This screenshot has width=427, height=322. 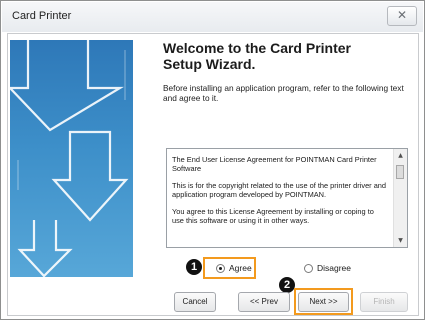 I want to click on window-title: Card Printer, so click(x=42, y=16).